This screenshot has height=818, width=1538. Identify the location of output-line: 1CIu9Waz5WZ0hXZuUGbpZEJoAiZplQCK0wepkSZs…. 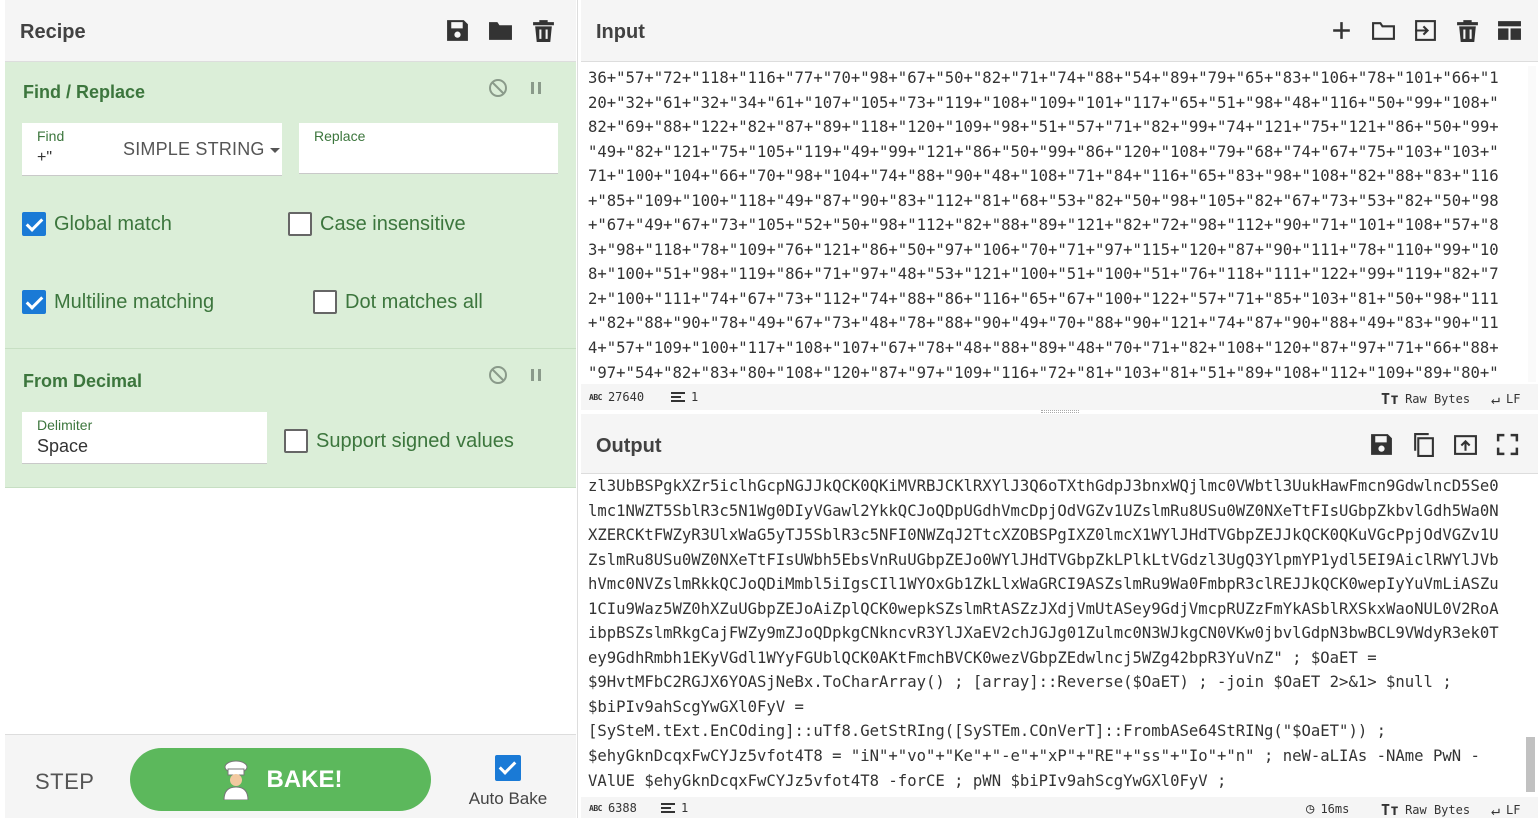
(1043, 608).